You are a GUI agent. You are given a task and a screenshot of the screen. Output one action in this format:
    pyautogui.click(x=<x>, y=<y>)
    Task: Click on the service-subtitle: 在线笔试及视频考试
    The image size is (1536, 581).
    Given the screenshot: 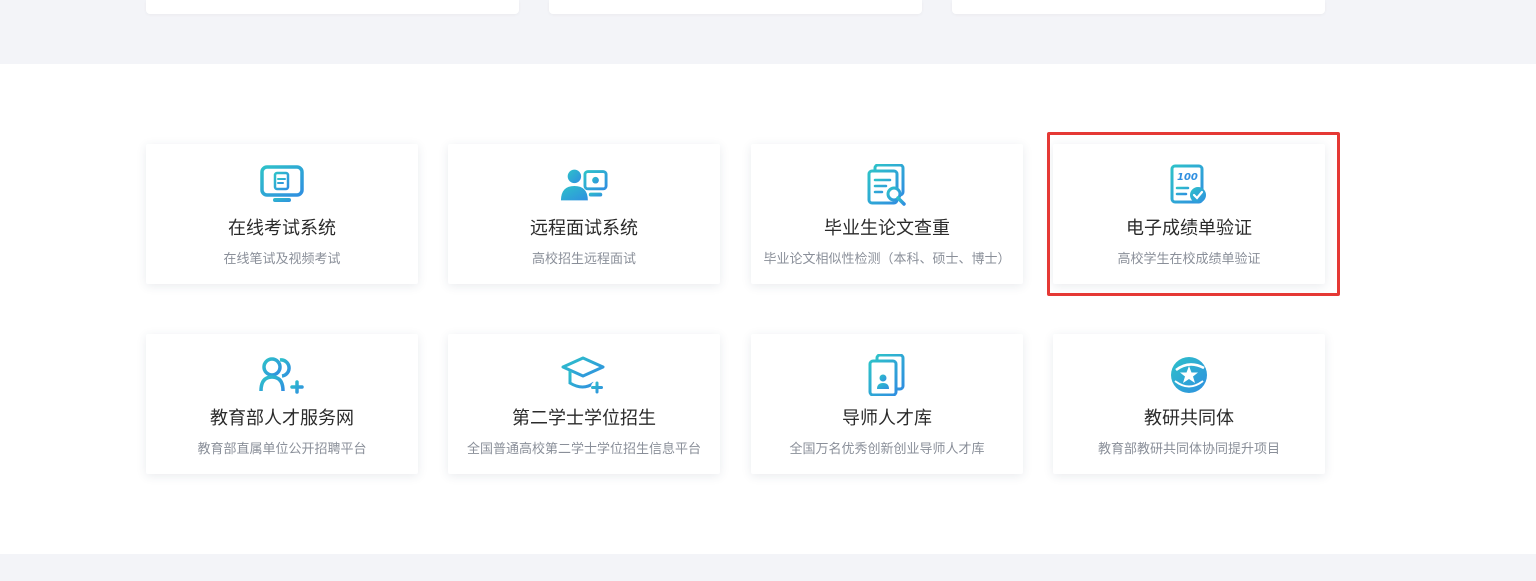 What is the action you would take?
    pyautogui.click(x=282, y=258)
    